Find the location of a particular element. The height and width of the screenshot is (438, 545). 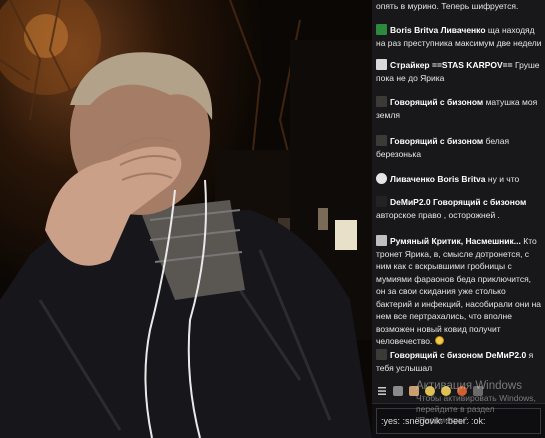

chat-message-text: ну и что is located at coordinates (503, 179).